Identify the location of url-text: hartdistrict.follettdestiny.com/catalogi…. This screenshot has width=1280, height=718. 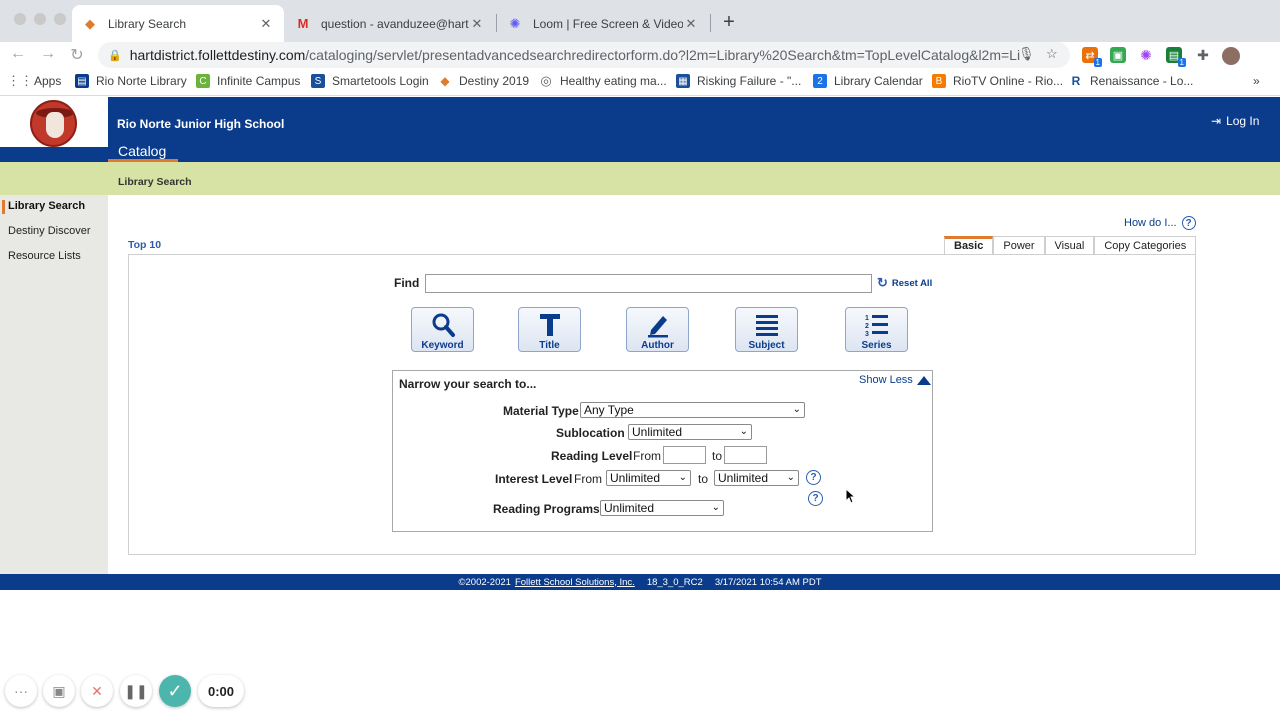
(575, 55).